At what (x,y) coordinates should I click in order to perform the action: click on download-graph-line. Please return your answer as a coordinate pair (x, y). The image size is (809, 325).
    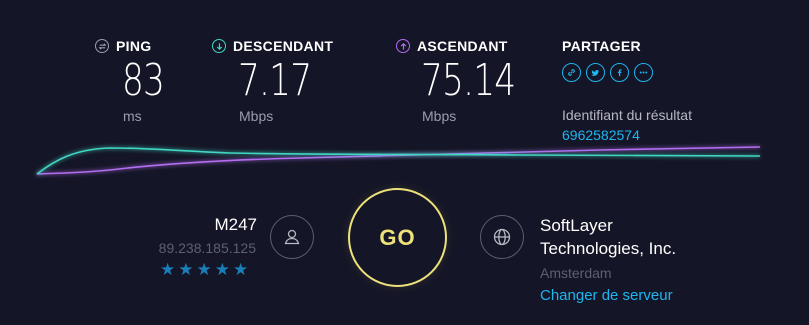
    Looking at the image, I should click on (398, 161).